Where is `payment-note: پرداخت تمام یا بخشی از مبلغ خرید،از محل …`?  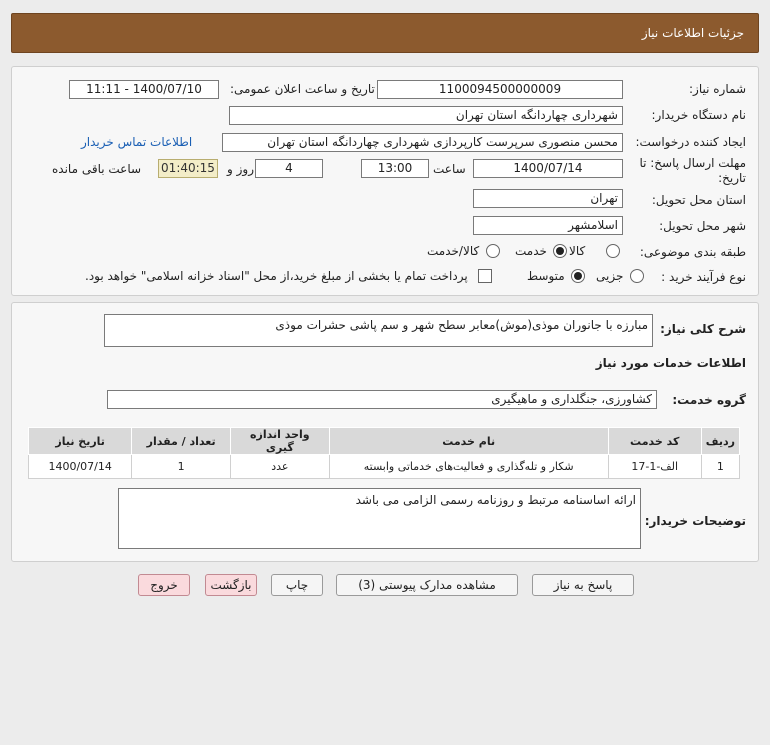
payment-note: پرداخت تمام یا بخشی از مبلغ خرید،از محل … is located at coordinates (276, 276).